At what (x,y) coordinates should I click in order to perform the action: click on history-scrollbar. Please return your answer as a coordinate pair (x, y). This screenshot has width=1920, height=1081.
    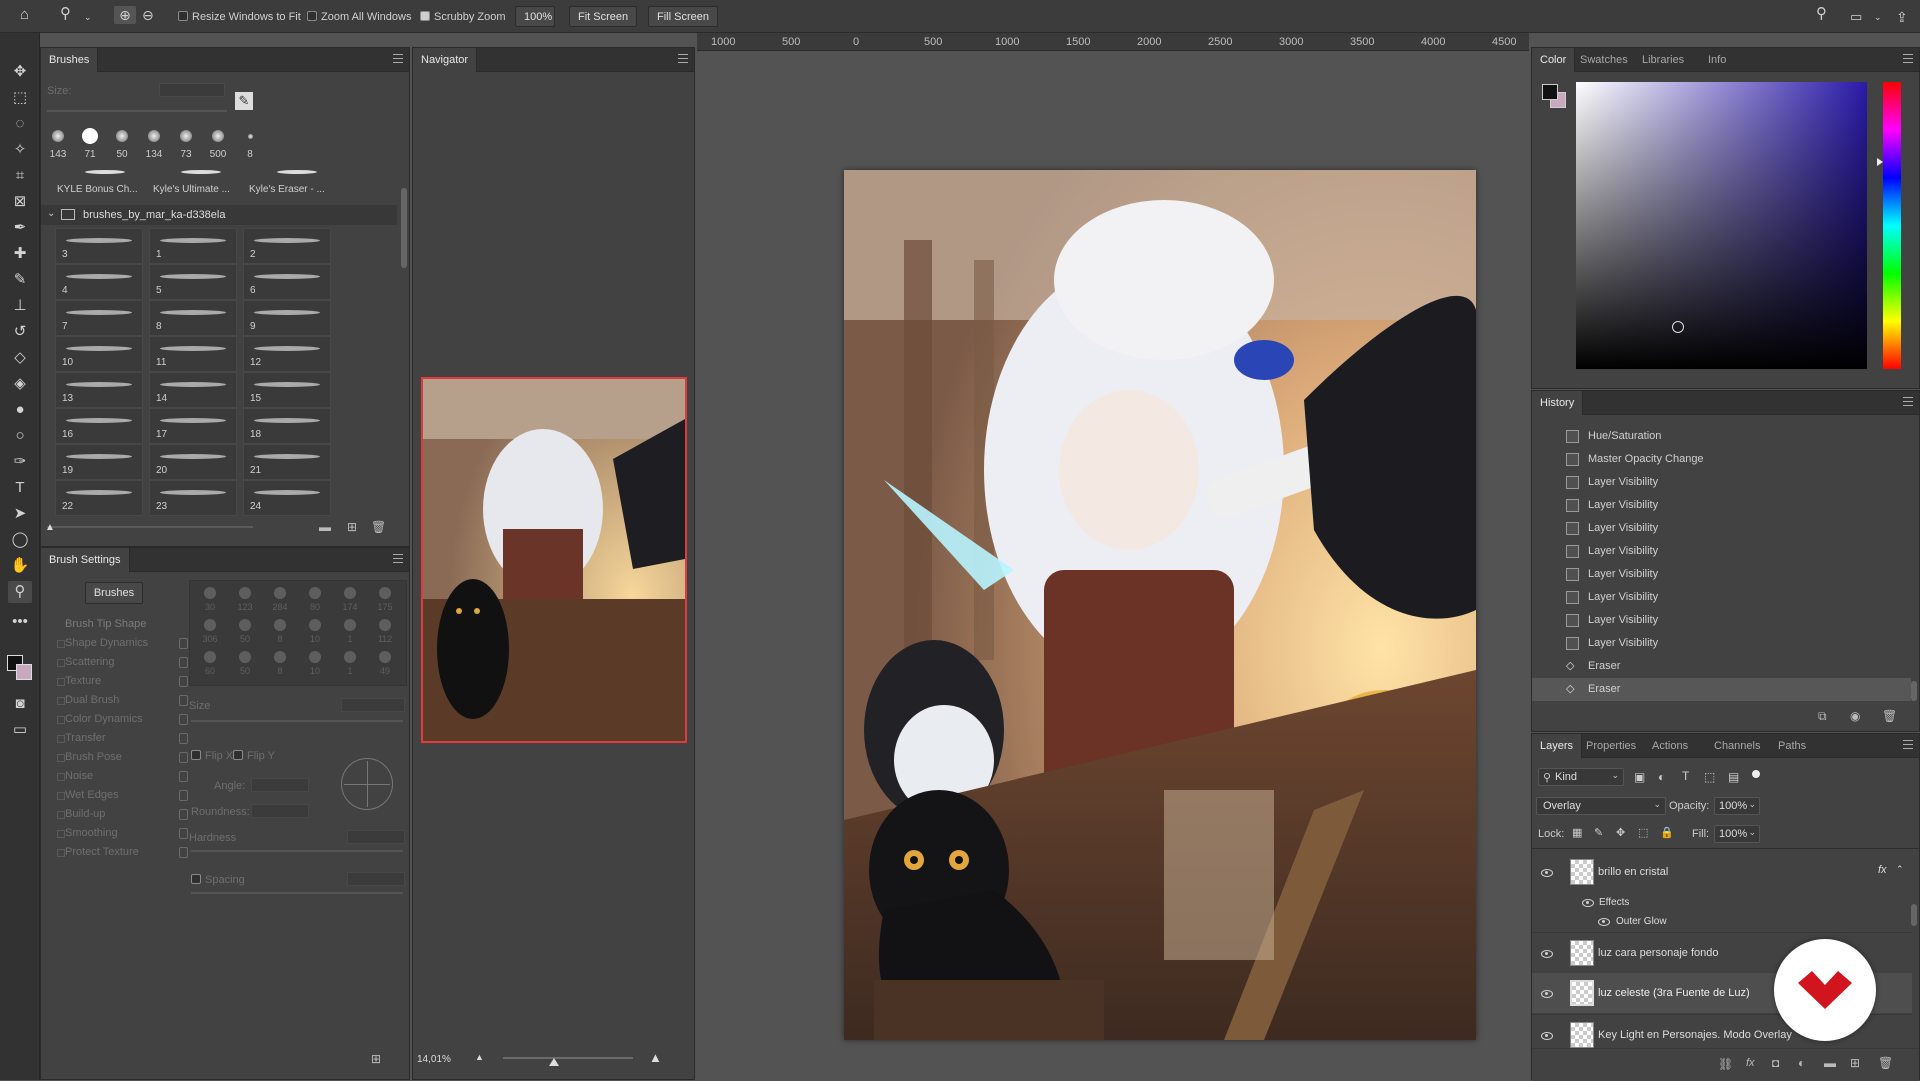
    Looking at the image, I should click on (1914, 691).